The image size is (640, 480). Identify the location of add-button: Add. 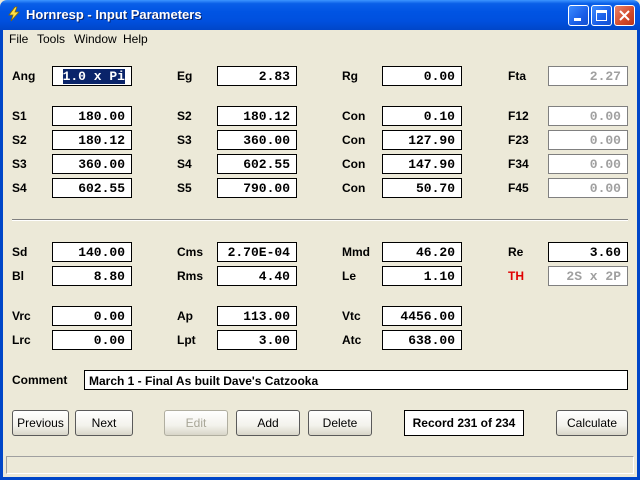
(268, 423).